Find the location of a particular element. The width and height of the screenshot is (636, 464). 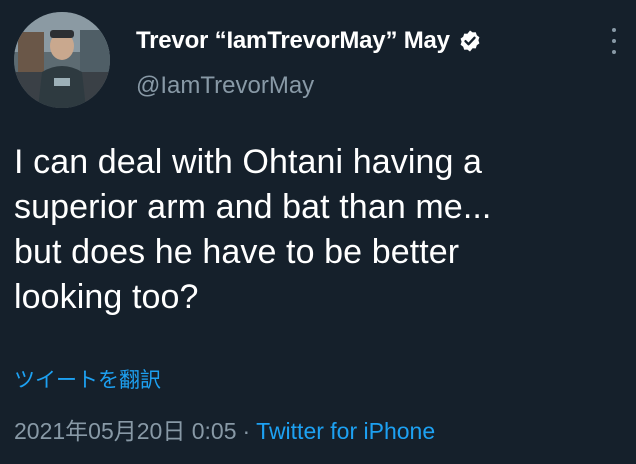

verified-badge-icon is located at coordinates (470, 41).